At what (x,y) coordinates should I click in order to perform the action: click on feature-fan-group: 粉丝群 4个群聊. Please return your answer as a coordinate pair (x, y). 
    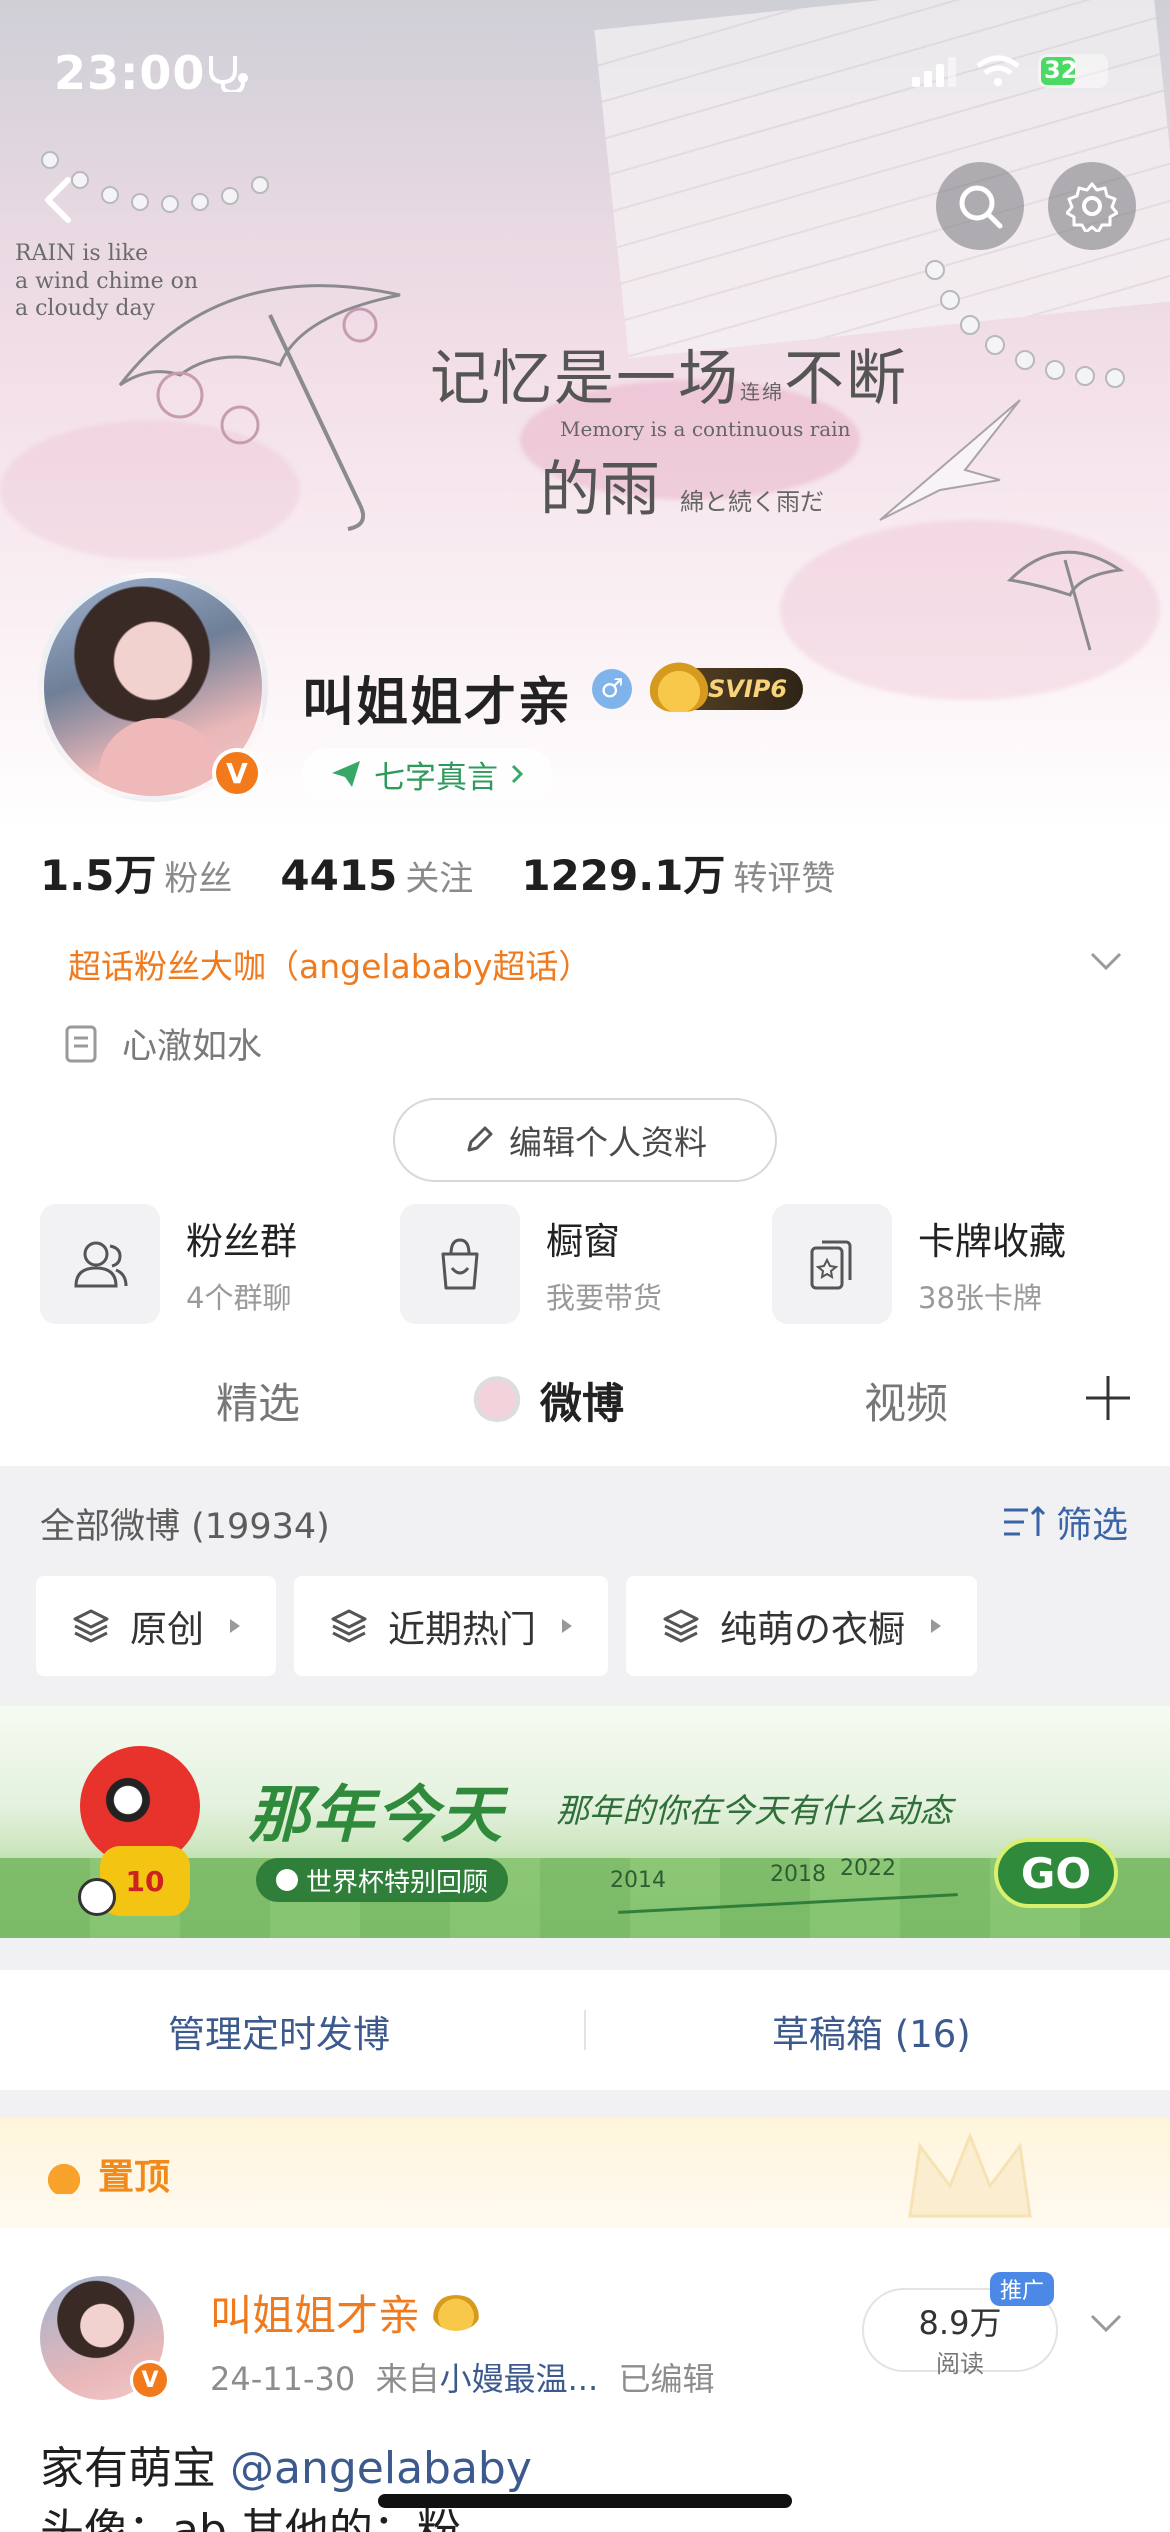
    Looking at the image, I should click on (168, 1264).